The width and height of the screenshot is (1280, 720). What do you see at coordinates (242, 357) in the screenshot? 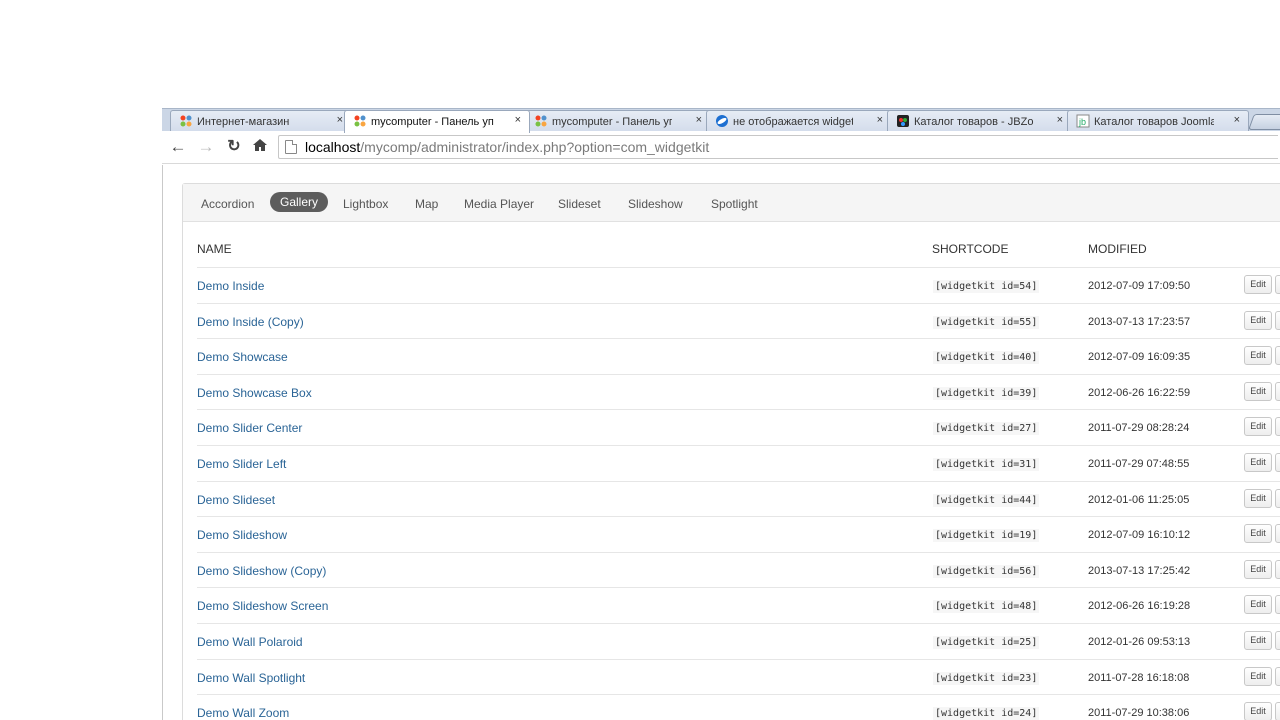
I see `widget-name-link: Demo Showcase` at bounding box center [242, 357].